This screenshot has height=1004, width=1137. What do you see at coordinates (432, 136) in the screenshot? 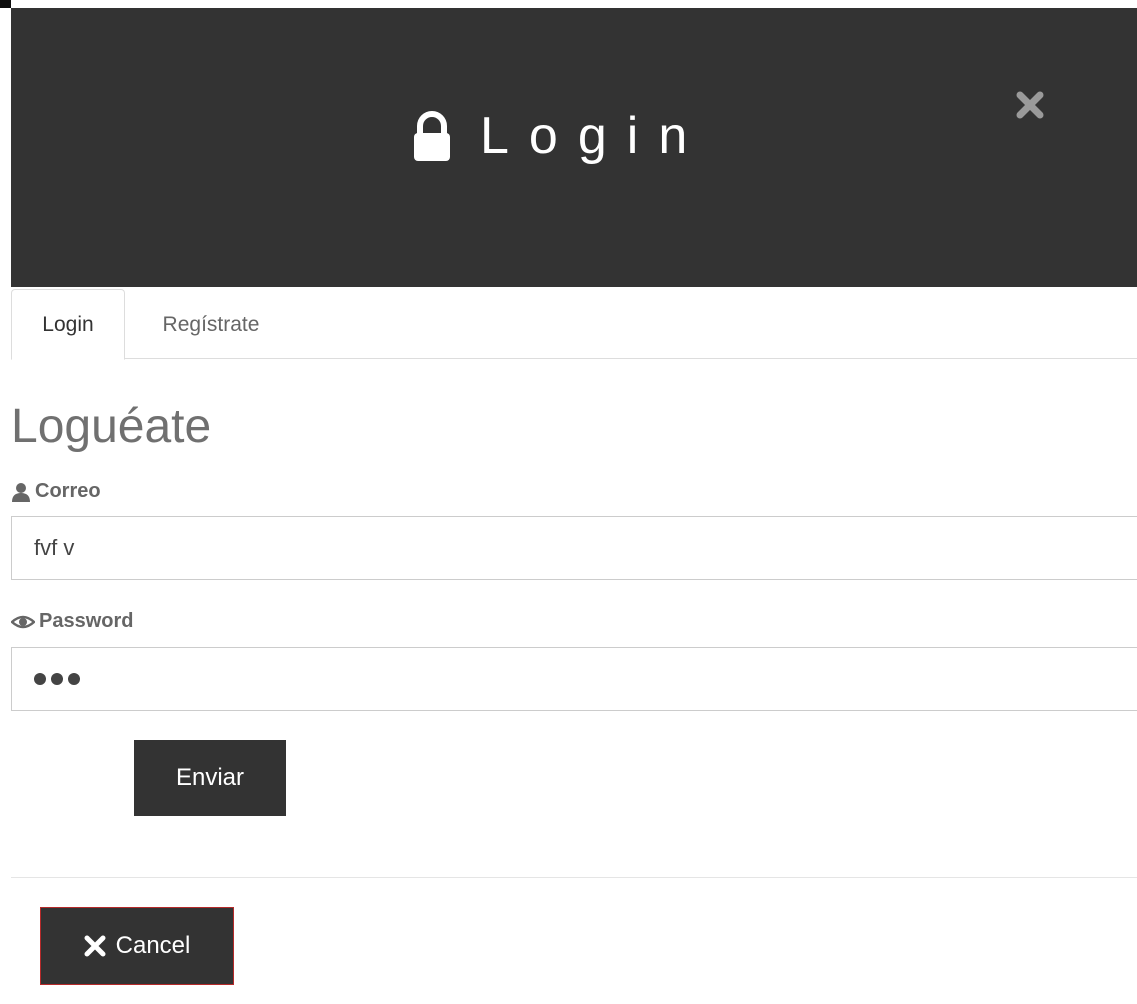
I see `lock-icon` at bounding box center [432, 136].